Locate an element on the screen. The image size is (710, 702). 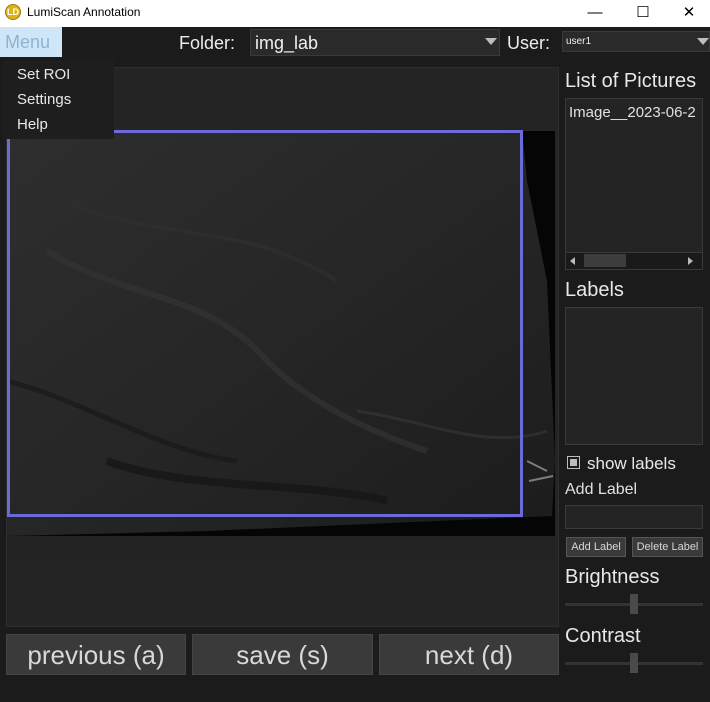
brightness-slider-handle is located at coordinates (634, 604).